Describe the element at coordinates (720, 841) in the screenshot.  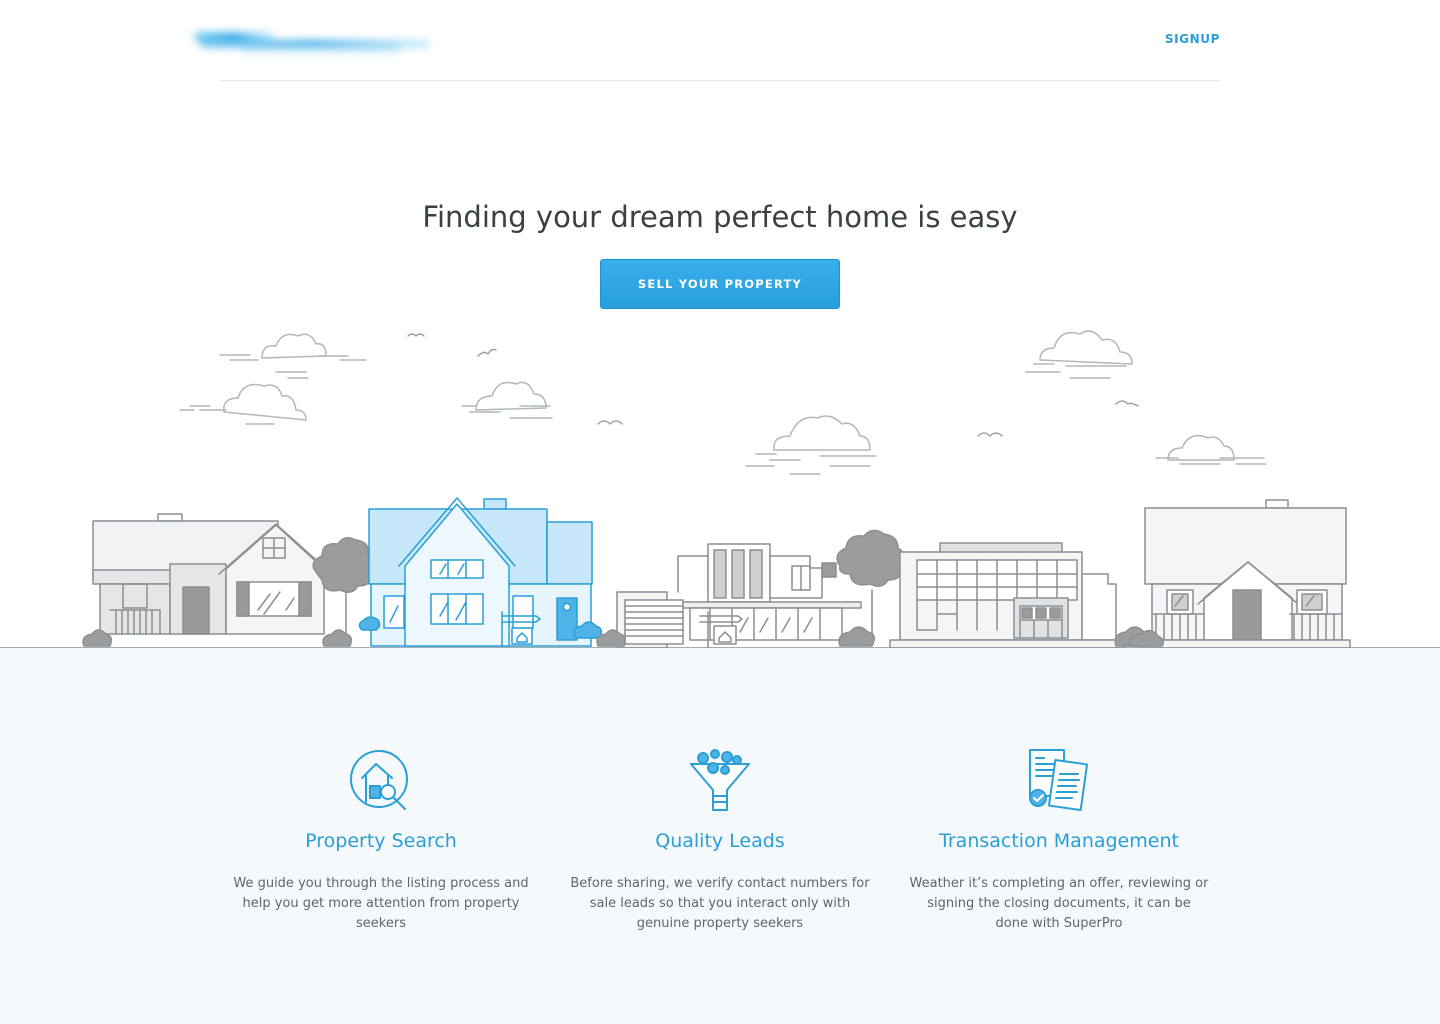
I see `feature-title: Quality Leads` at that location.